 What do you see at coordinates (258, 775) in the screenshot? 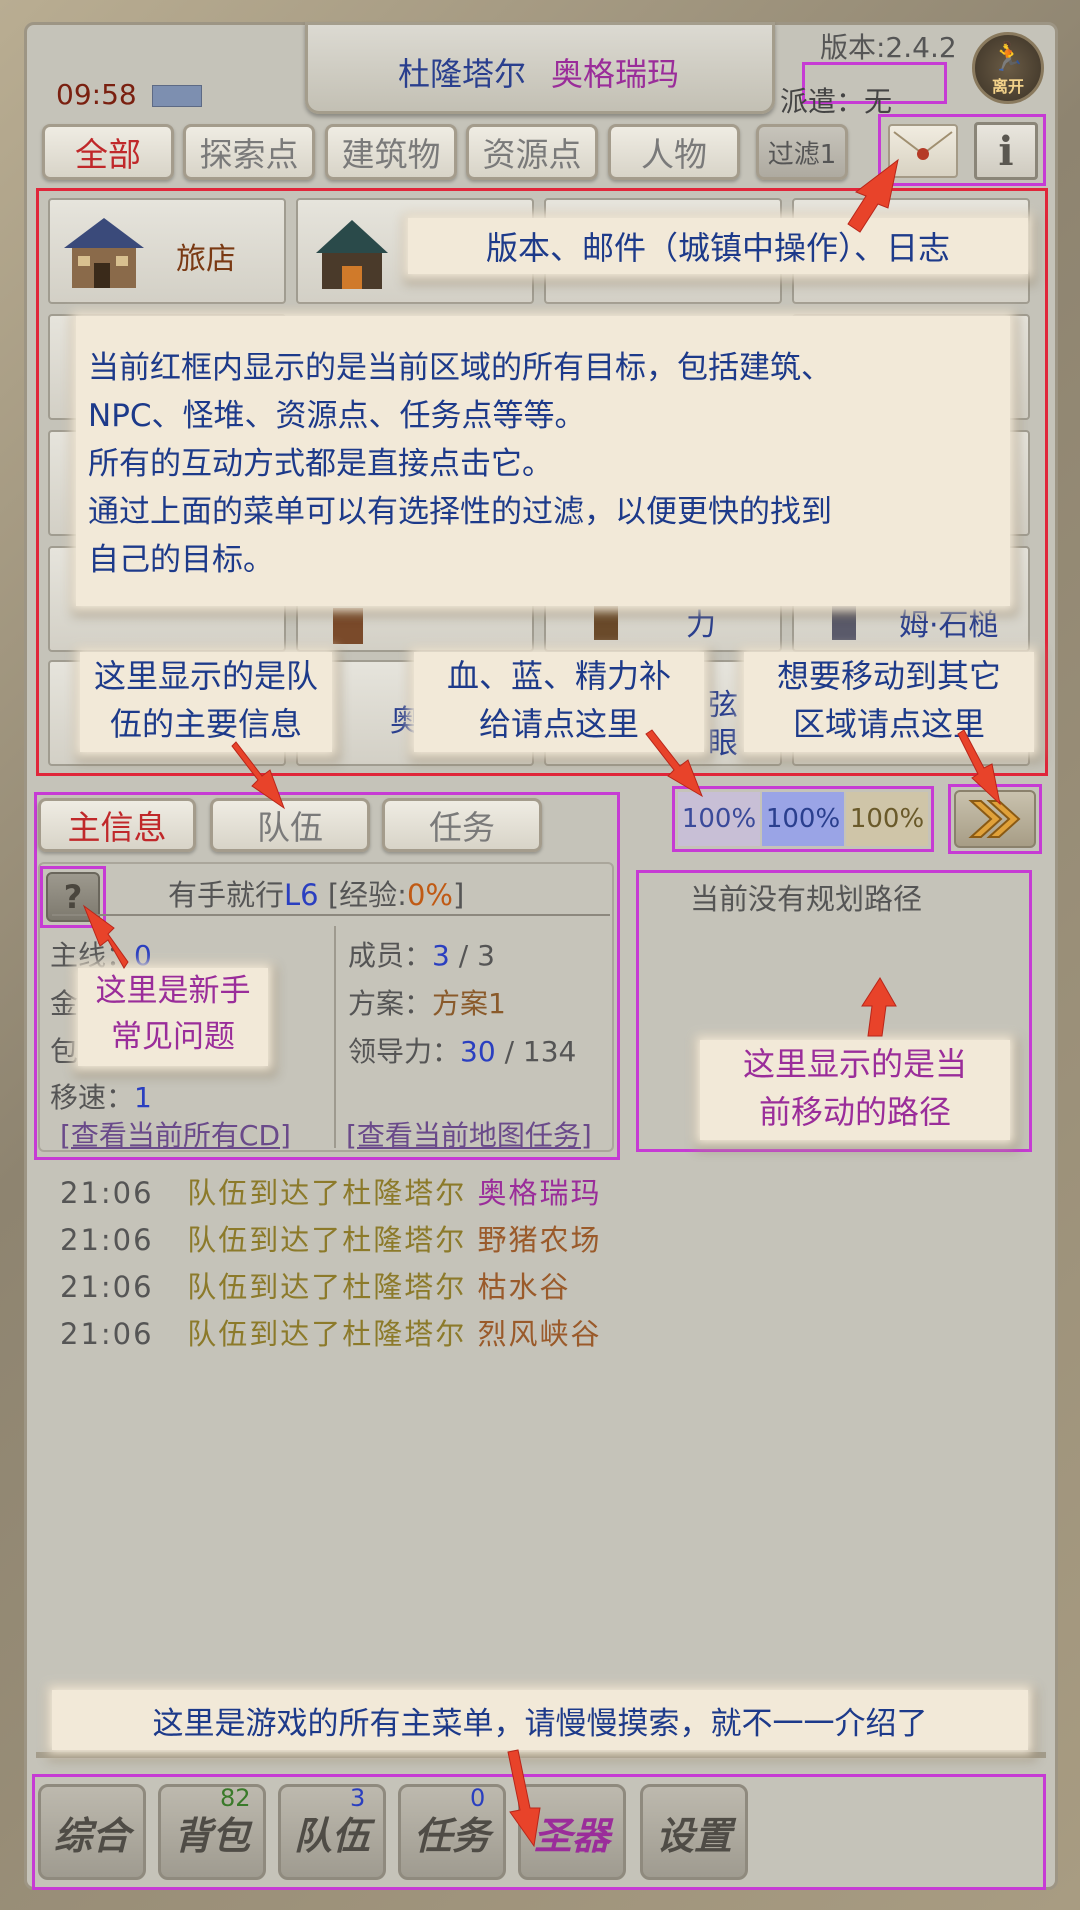
I see `arrow-to-team-tab-icon` at bounding box center [258, 775].